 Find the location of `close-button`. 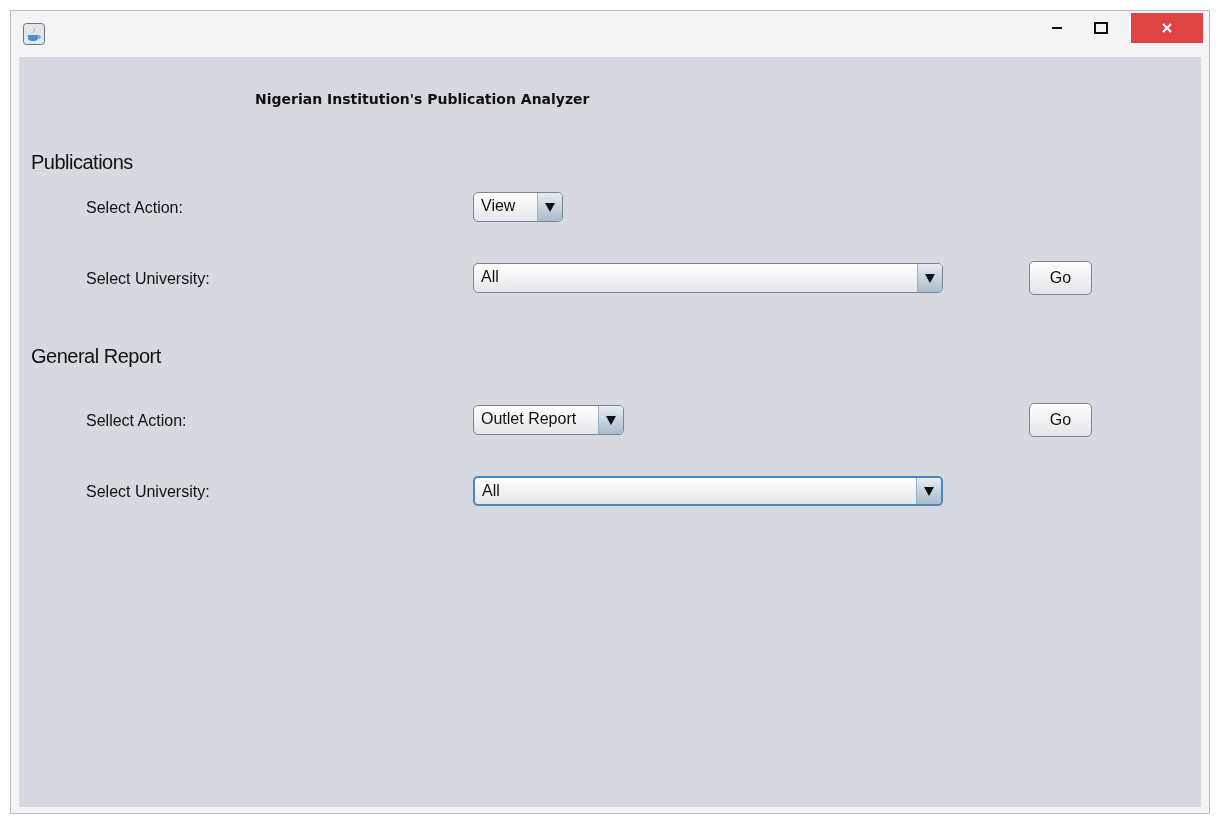

close-button is located at coordinates (1167, 28).